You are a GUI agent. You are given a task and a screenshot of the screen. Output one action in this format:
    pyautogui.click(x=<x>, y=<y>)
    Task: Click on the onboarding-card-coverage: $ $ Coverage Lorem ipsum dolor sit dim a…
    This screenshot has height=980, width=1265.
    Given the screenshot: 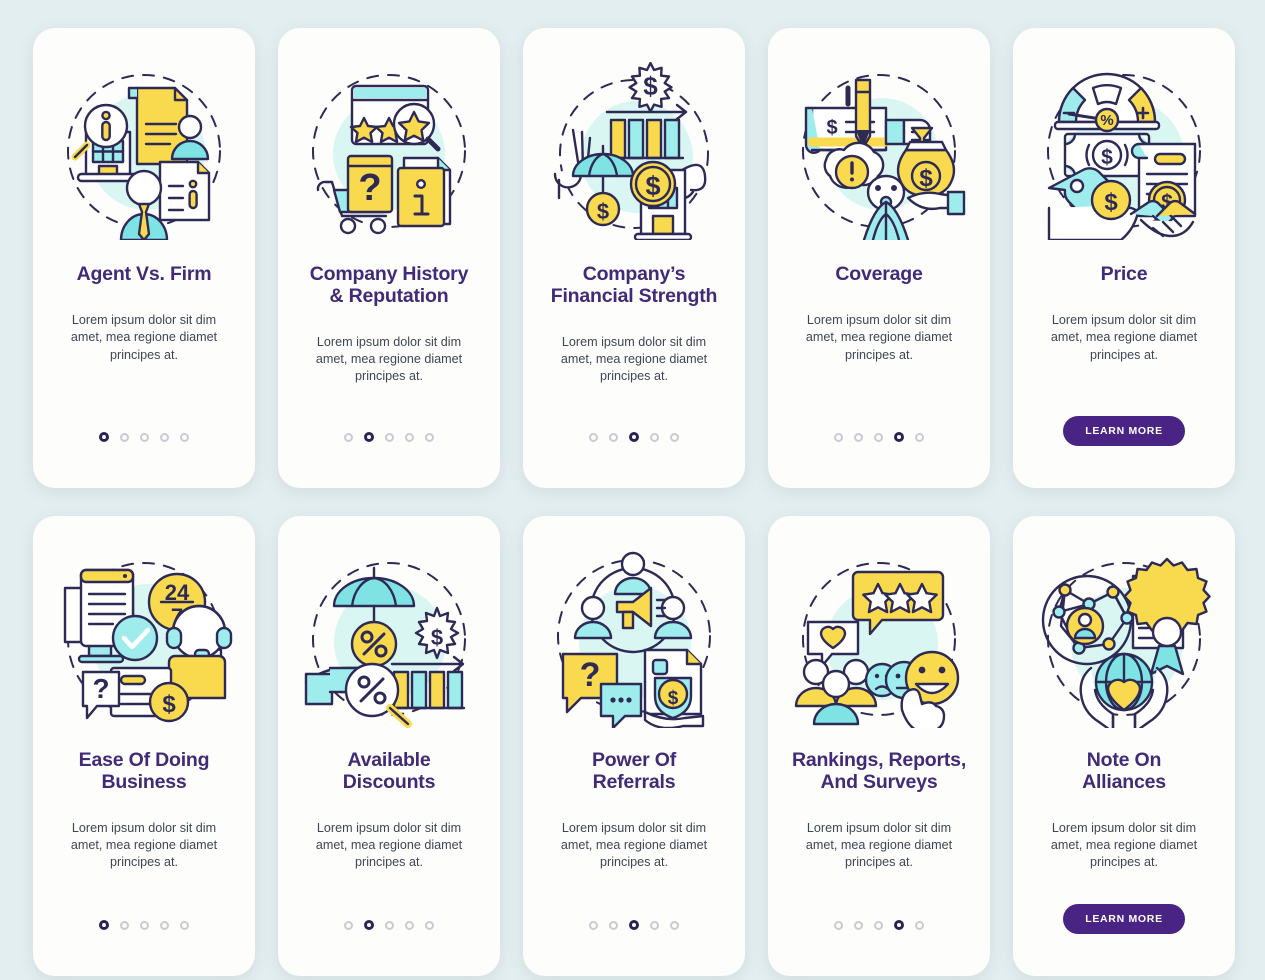 What is the action you would take?
    pyautogui.click(x=879, y=258)
    